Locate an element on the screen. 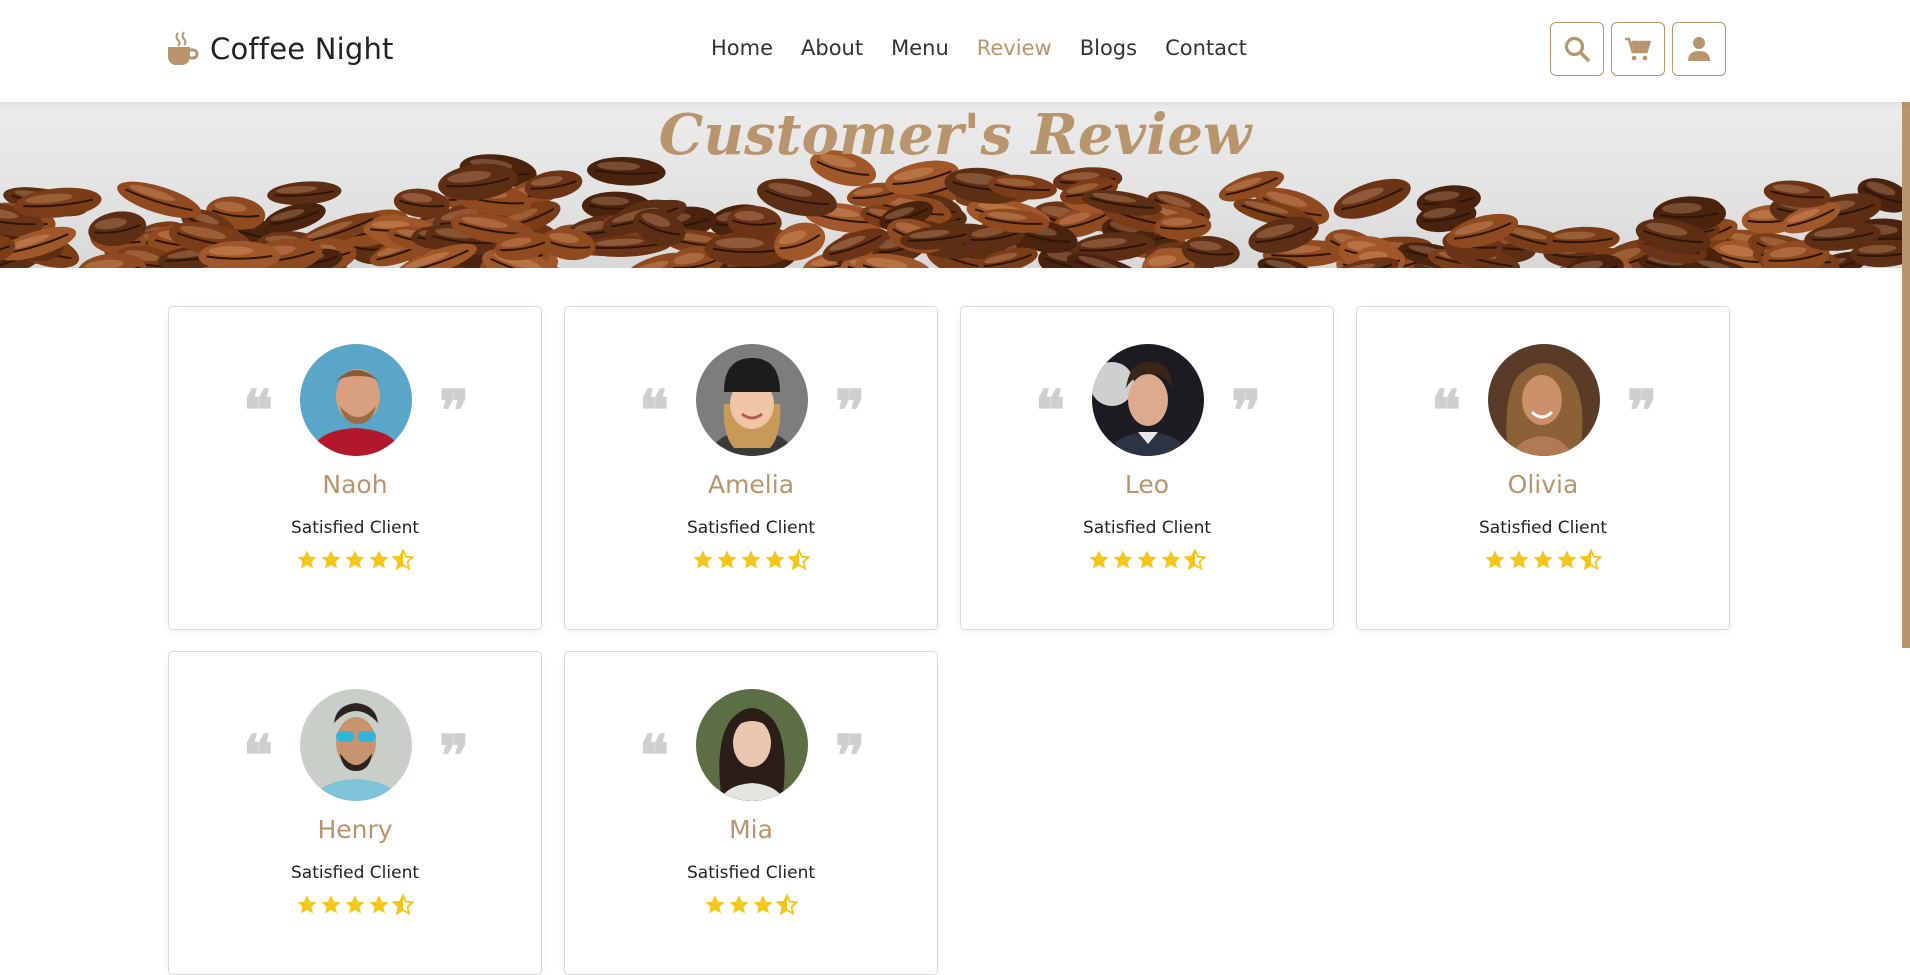 This screenshot has width=1910, height=975. nav-contact: Contact is located at coordinates (1206, 48).